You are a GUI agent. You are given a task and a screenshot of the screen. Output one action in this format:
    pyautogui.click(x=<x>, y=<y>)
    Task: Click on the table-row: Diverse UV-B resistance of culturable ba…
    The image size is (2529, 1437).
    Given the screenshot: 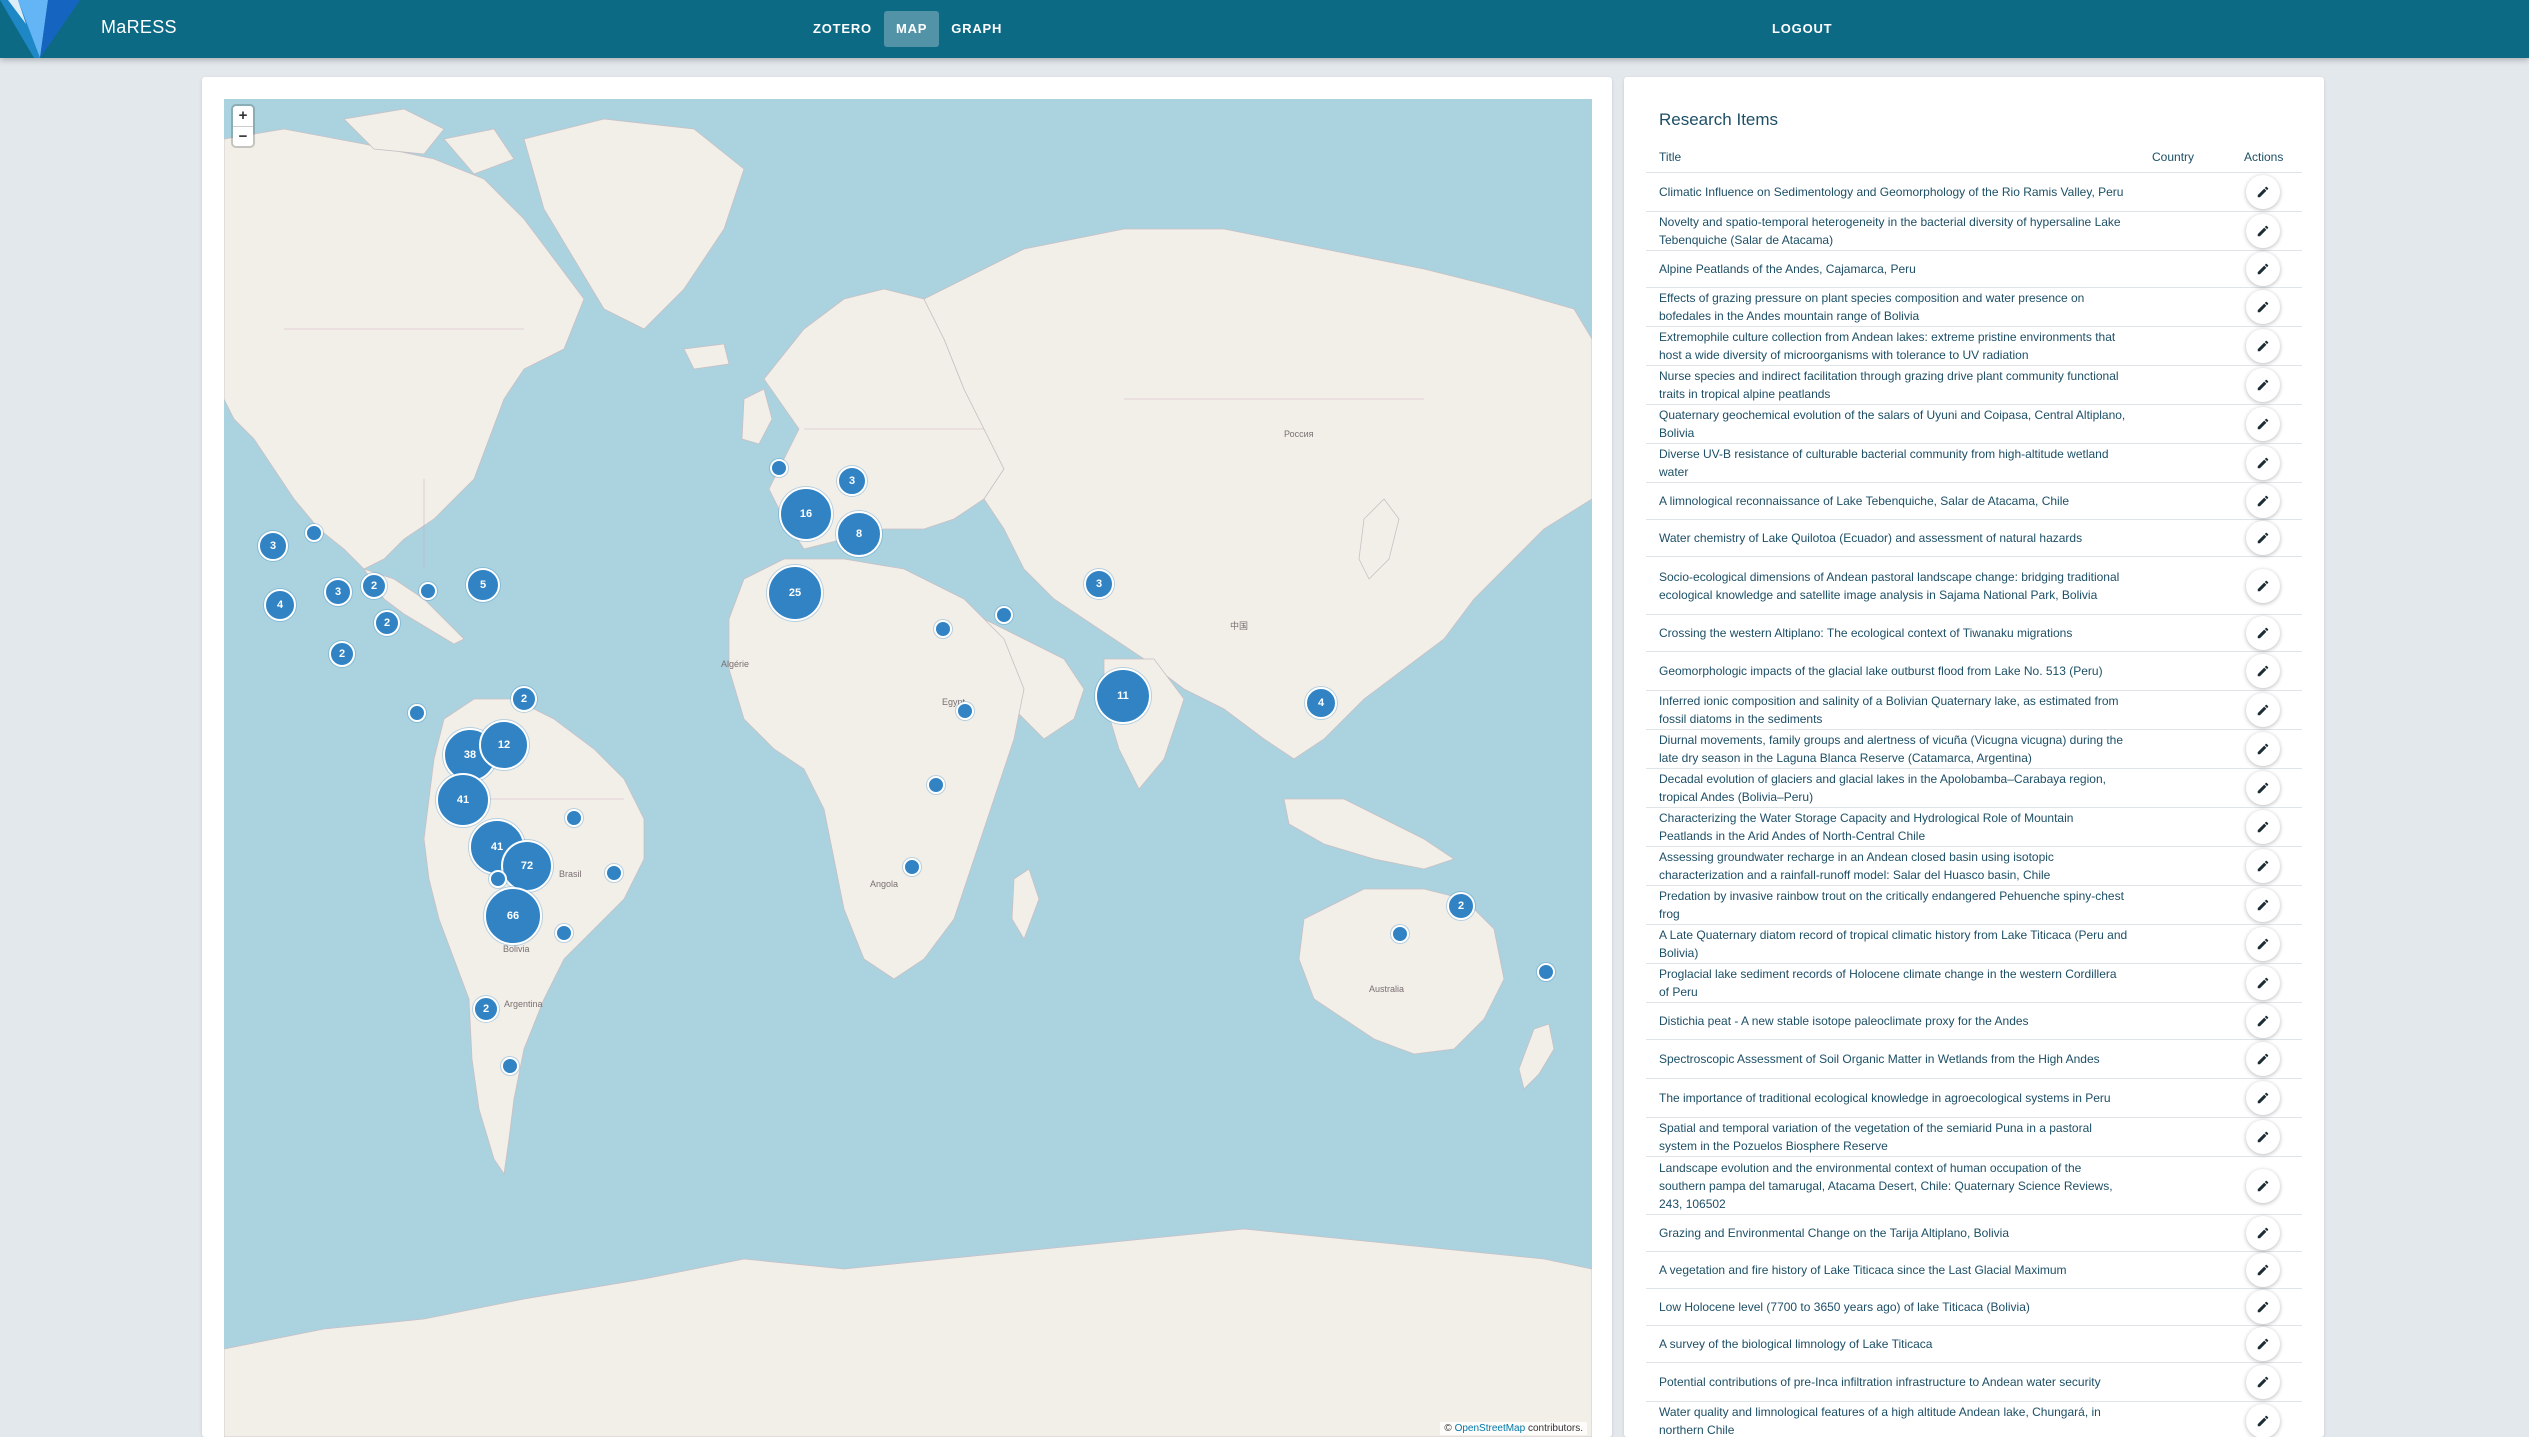 What is the action you would take?
    pyautogui.click(x=1974, y=463)
    